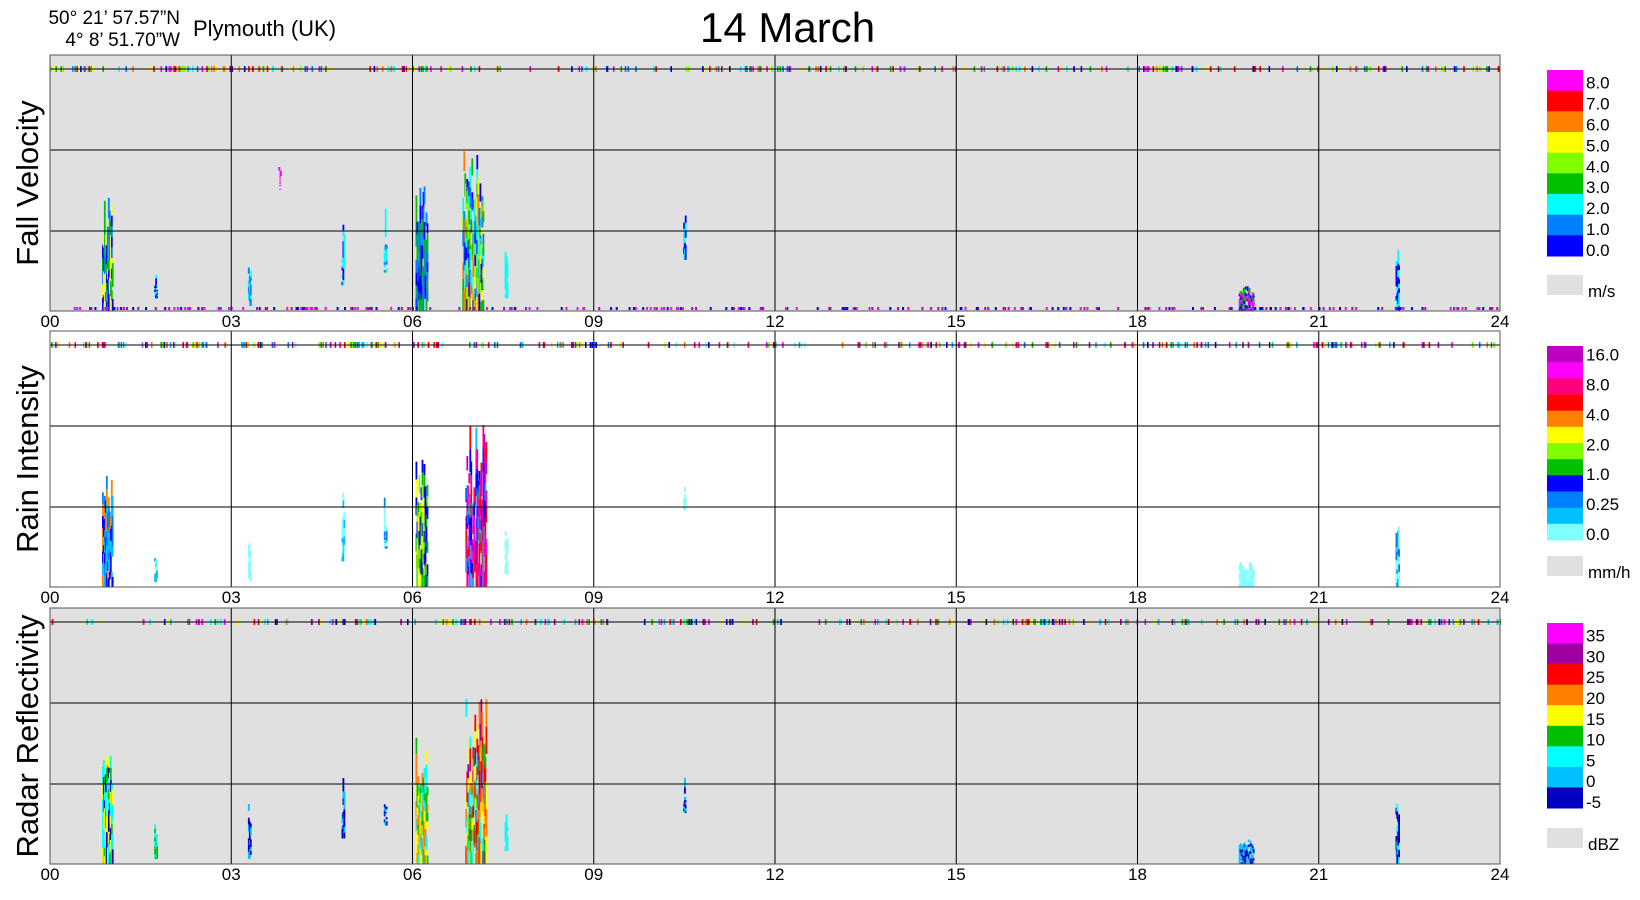 This screenshot has height=900, width=1640. Describe the element at coordinates (1598, 187) in the screenshot. I see `colorbar-tick-label: 3.0` at that location.